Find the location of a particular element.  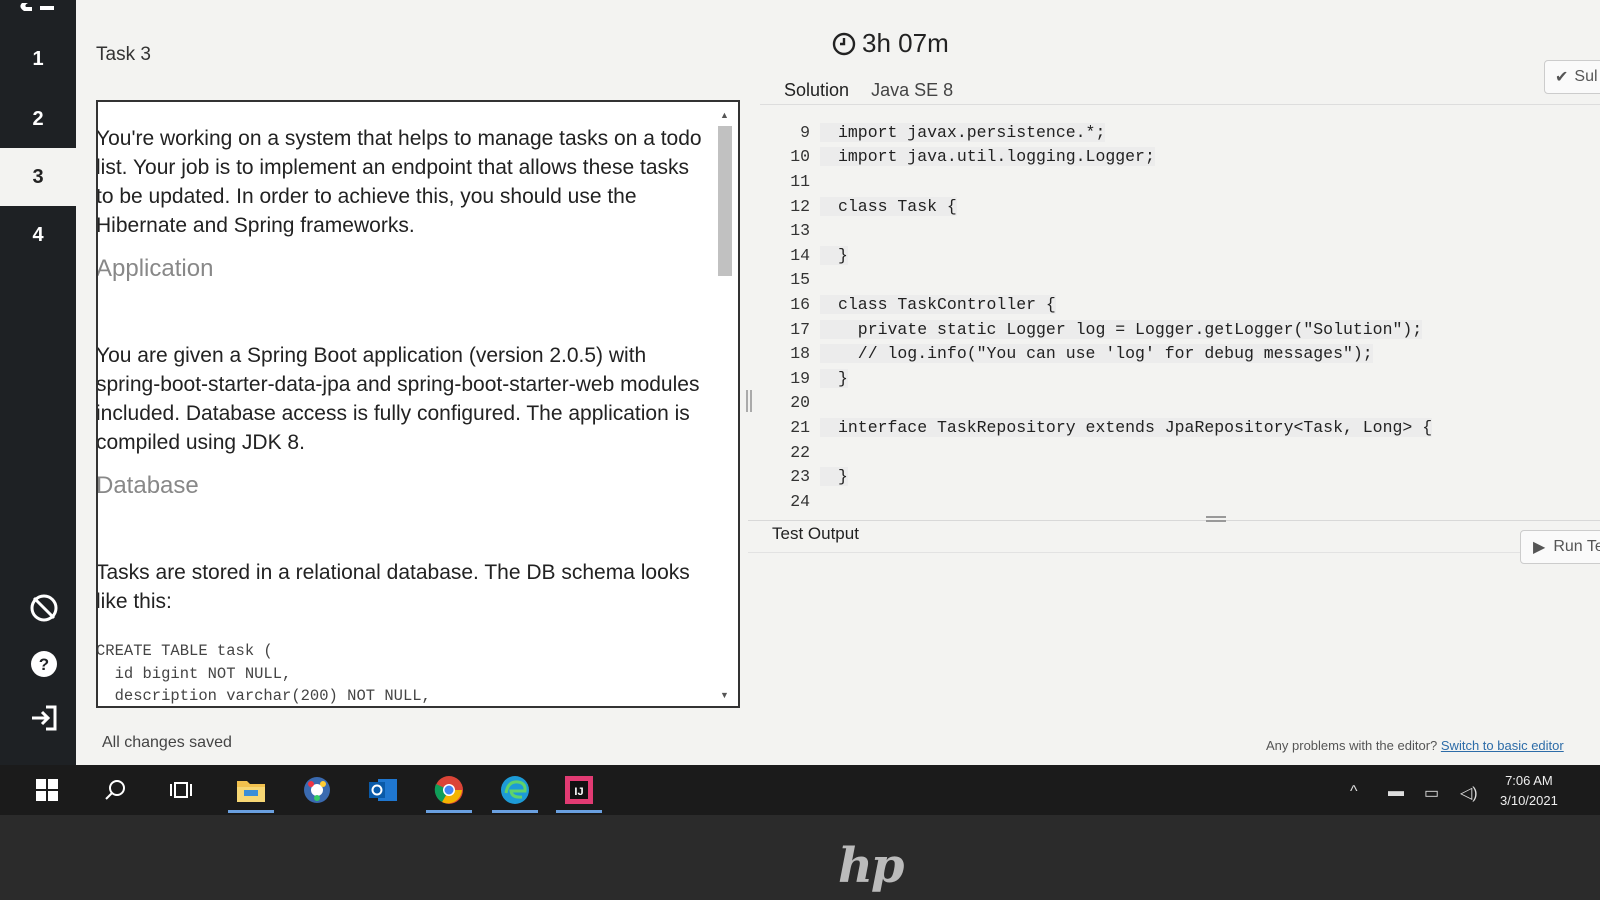

code-line: 11 is located at coordinates (1104, 181).